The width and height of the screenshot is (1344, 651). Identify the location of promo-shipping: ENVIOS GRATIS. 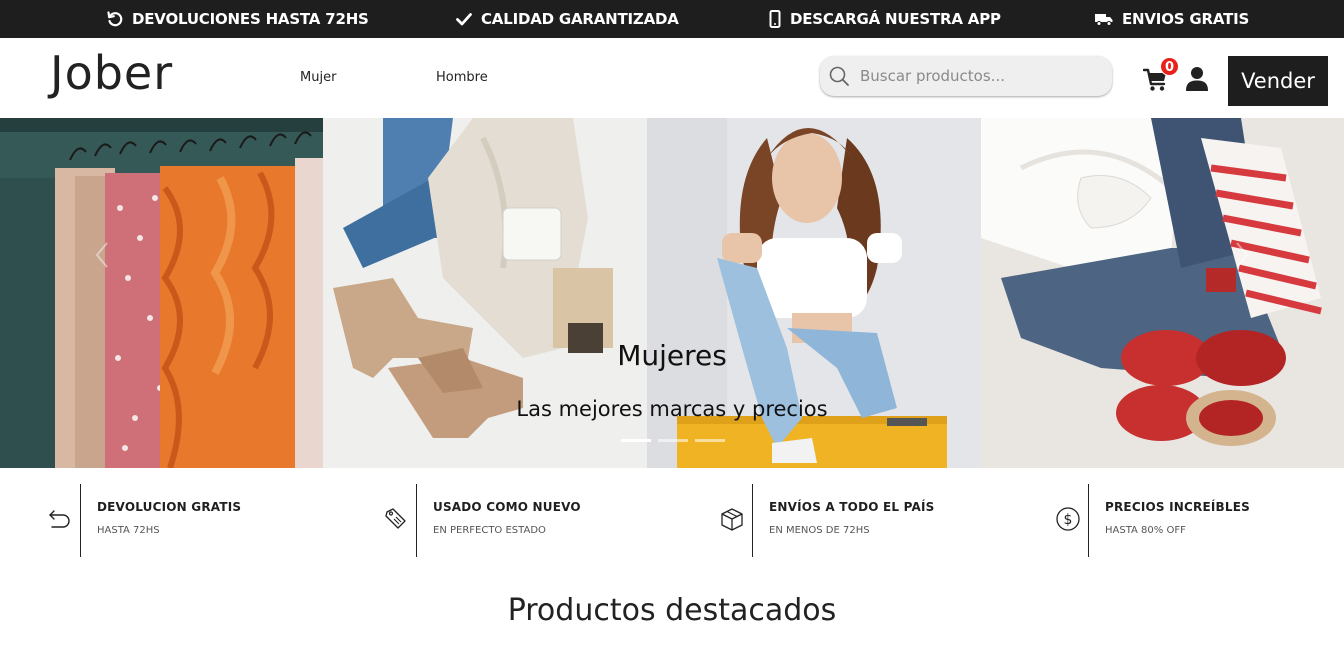
(1171, 19).